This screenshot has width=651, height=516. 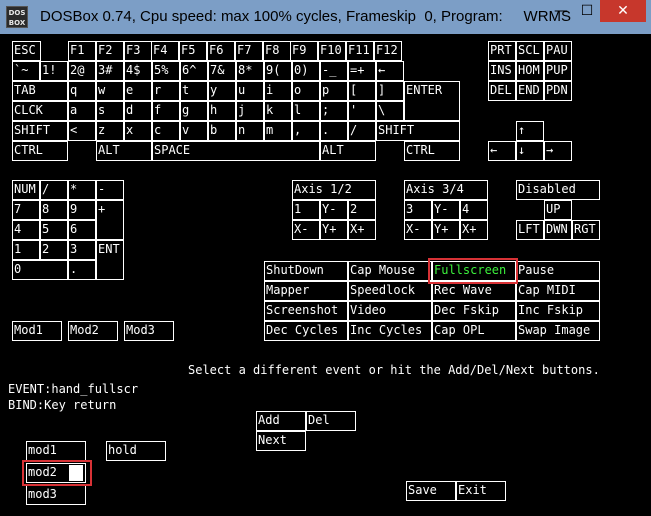 What do you see at coordinates (136, 451) in the screenshot?
I see `hold-option: hold` at bounding box center [136, 451].